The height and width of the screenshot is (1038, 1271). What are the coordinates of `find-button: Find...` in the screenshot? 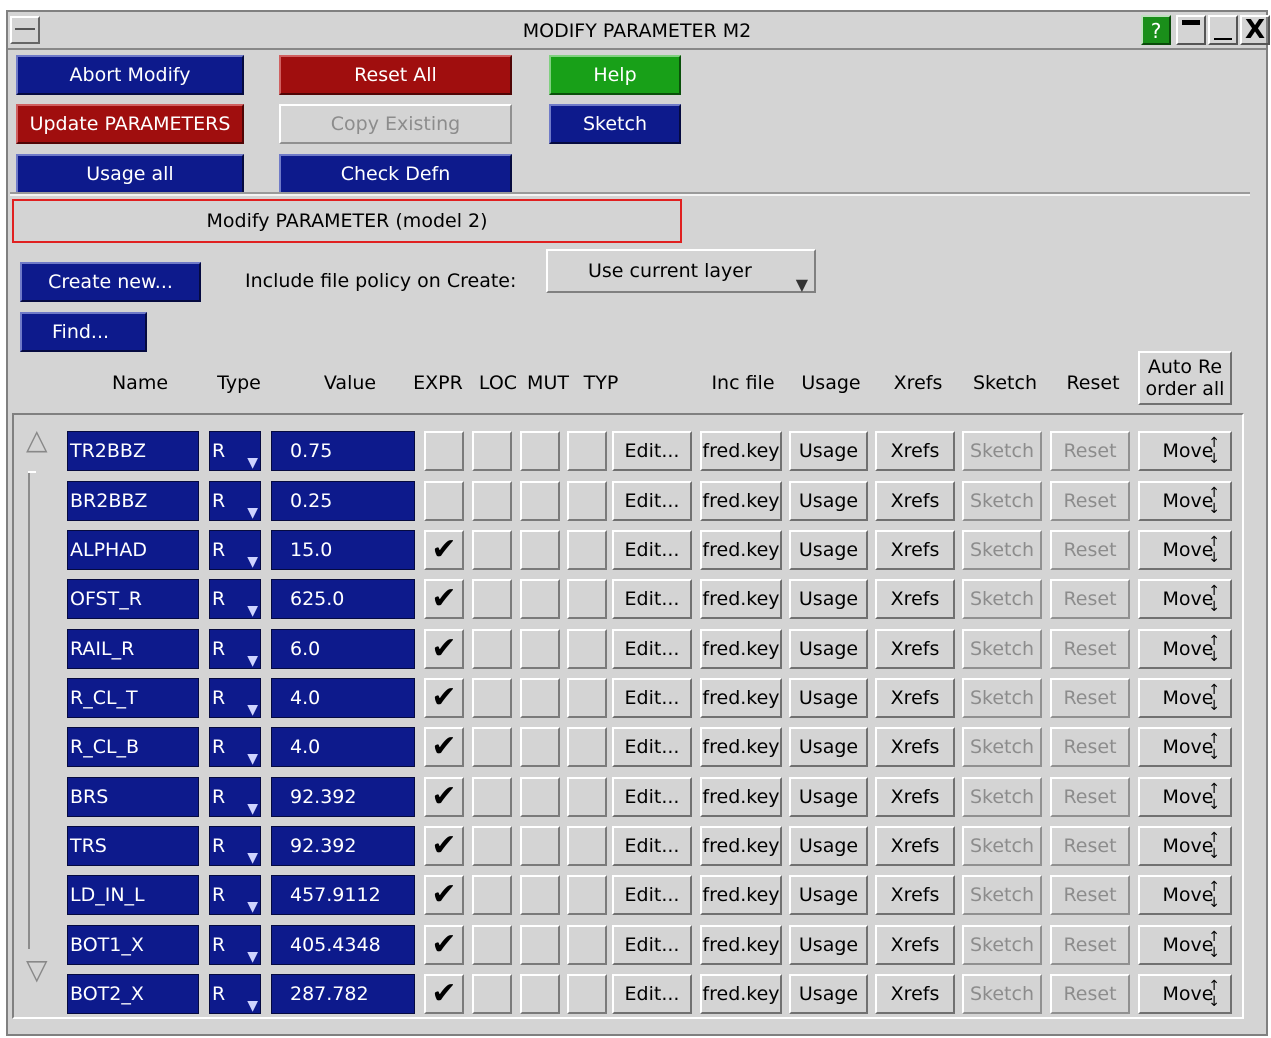 It's located at (83, 332).